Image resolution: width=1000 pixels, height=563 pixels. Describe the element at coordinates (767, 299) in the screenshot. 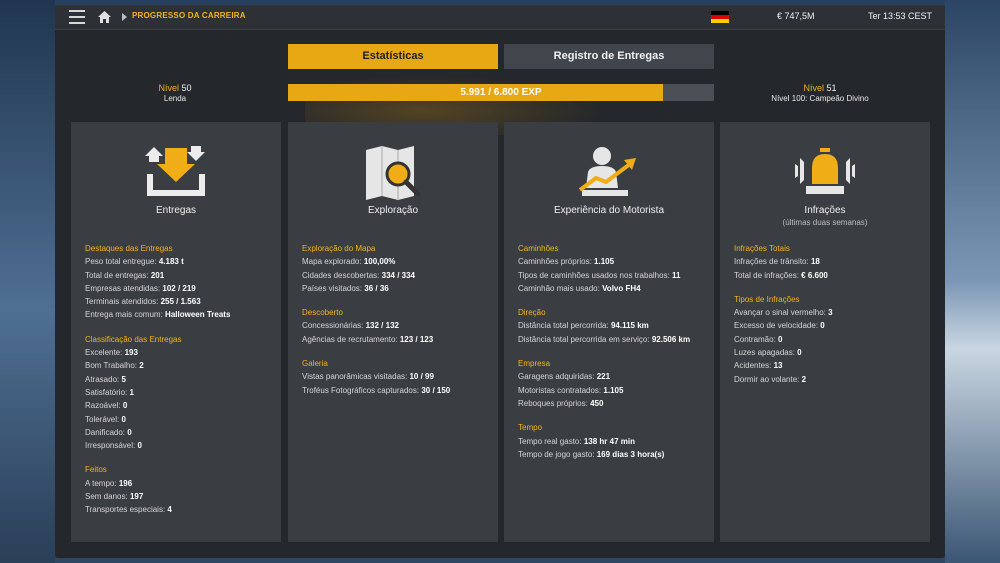

I see `section-title: Tipos de Infrações` at that location.